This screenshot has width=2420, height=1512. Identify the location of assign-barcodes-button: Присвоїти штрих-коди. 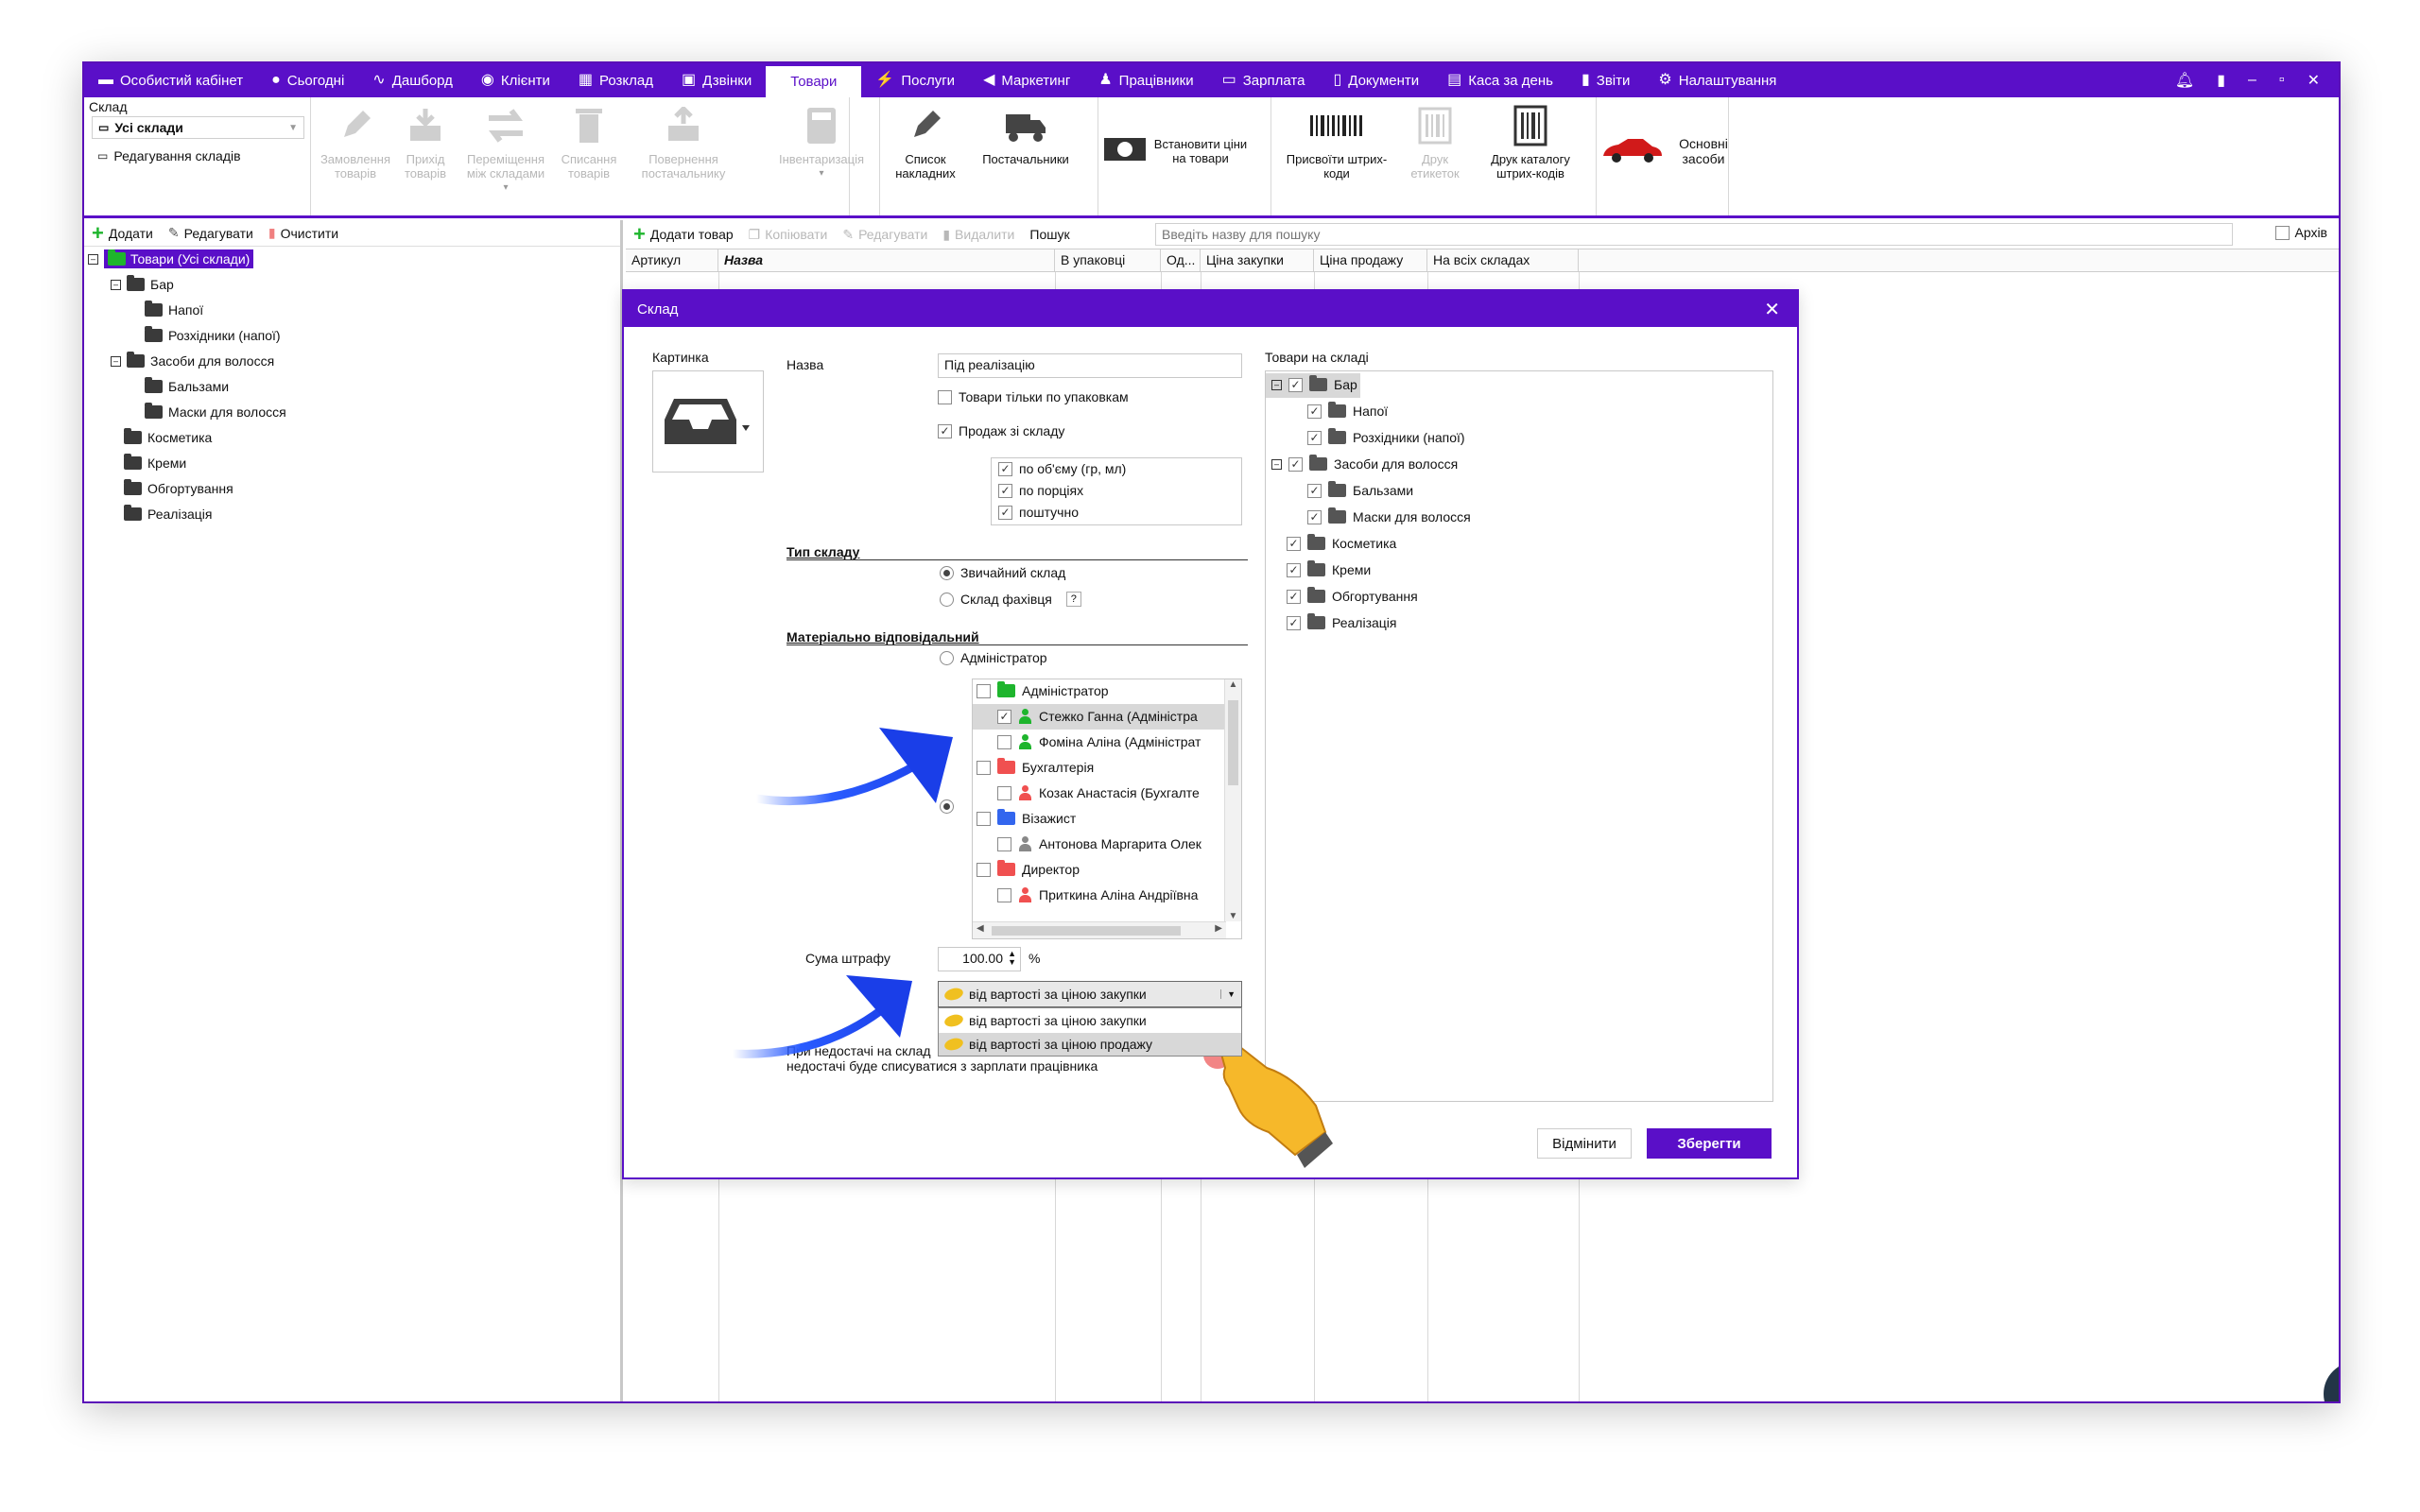
(1336, 141).